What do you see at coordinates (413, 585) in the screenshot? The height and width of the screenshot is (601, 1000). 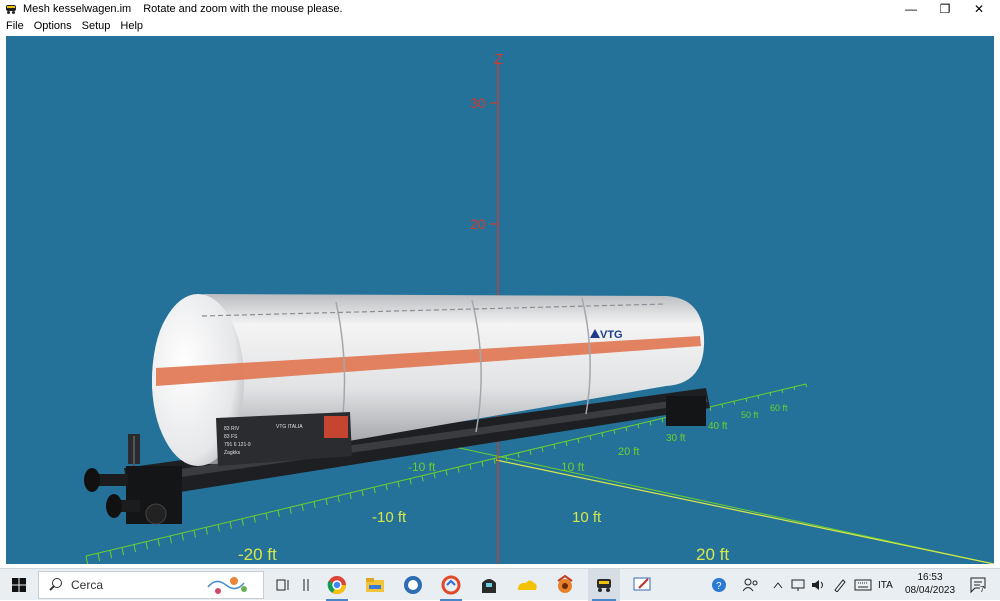 I see `github-icon` at bounding box center [413, 585].